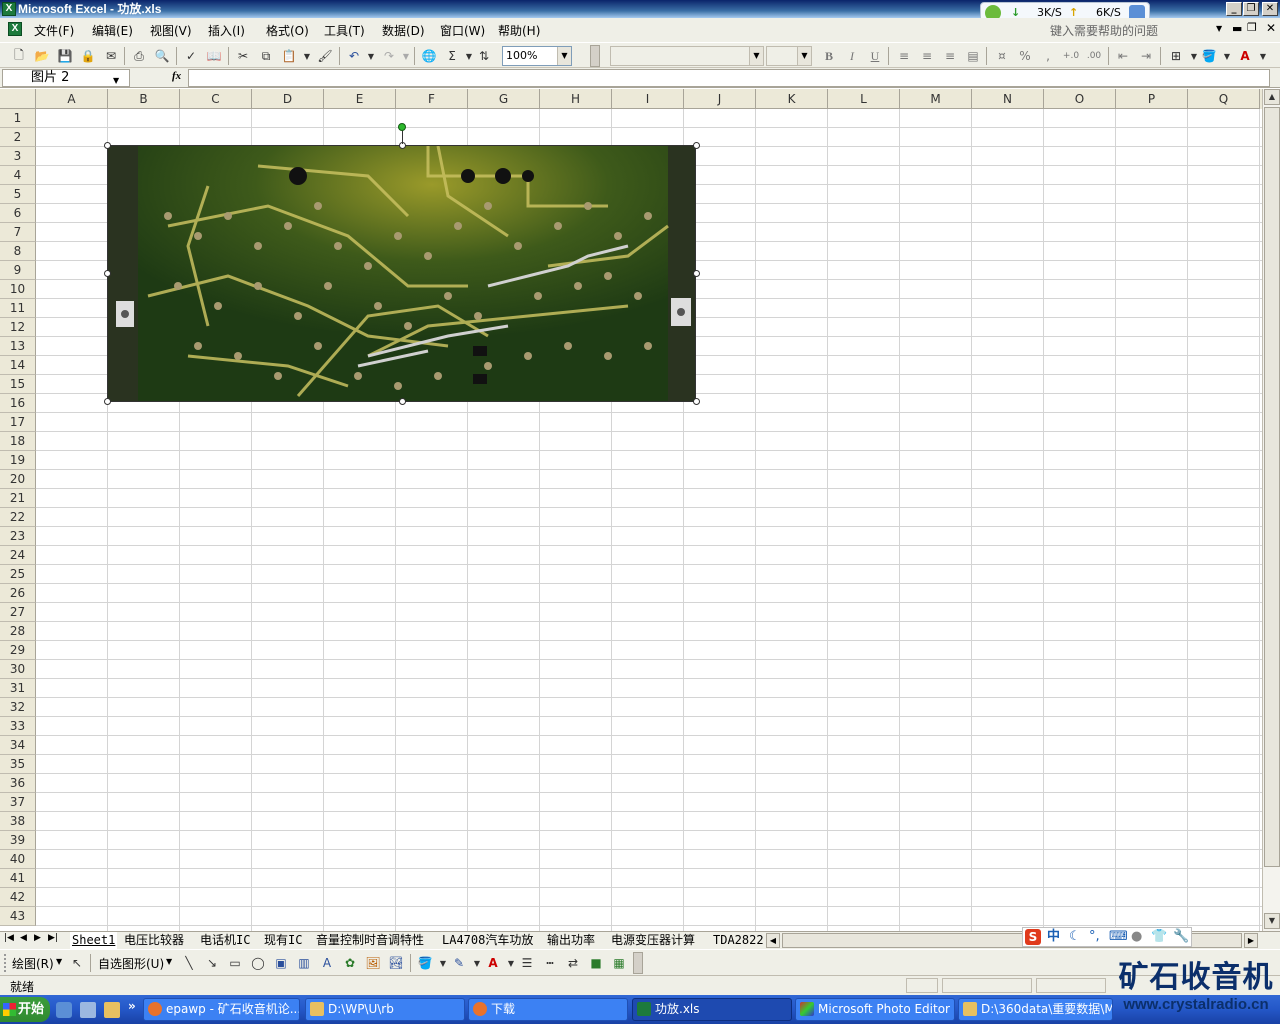 The height and width of the screenshot is (1024, 1280). I want to click on next-sheet-icon: ▶, so click(37, 938).